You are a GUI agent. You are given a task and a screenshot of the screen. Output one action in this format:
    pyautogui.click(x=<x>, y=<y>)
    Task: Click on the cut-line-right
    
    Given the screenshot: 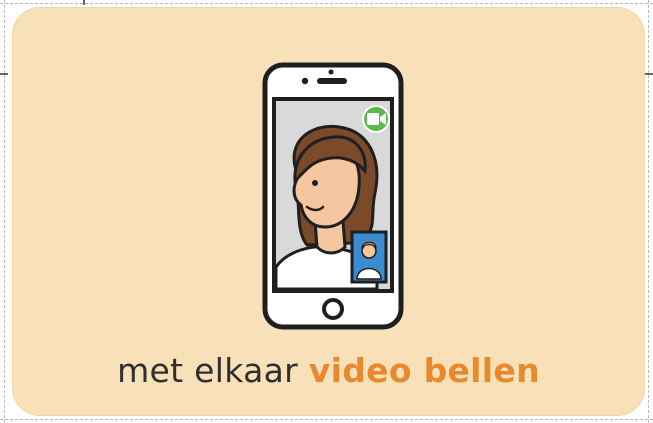 What is the action you would take?
    pyautogui.click(x=648, y=211)
    